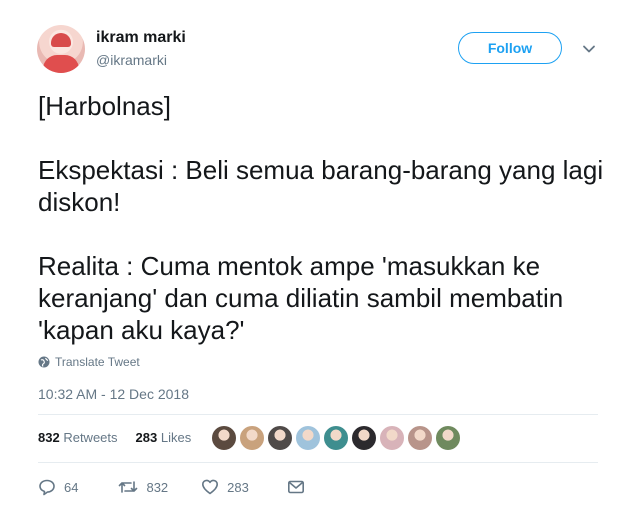  I want to click on reply-count: 64, so click(71, 487).